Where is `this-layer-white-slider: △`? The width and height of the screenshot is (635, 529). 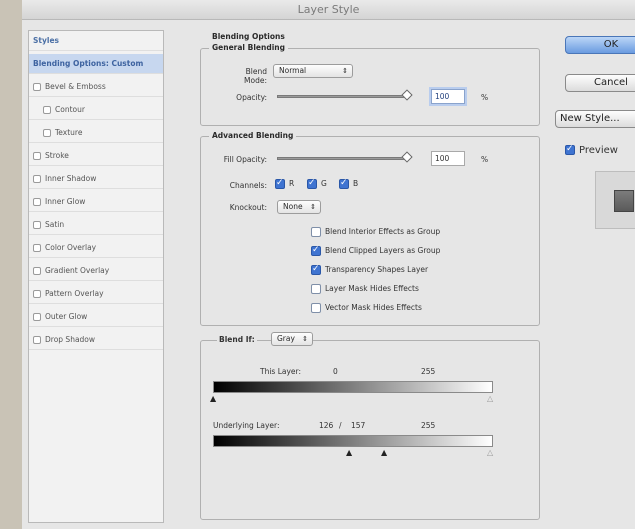
this-layer-white-slider: △ is located at coordinates (490, 398).